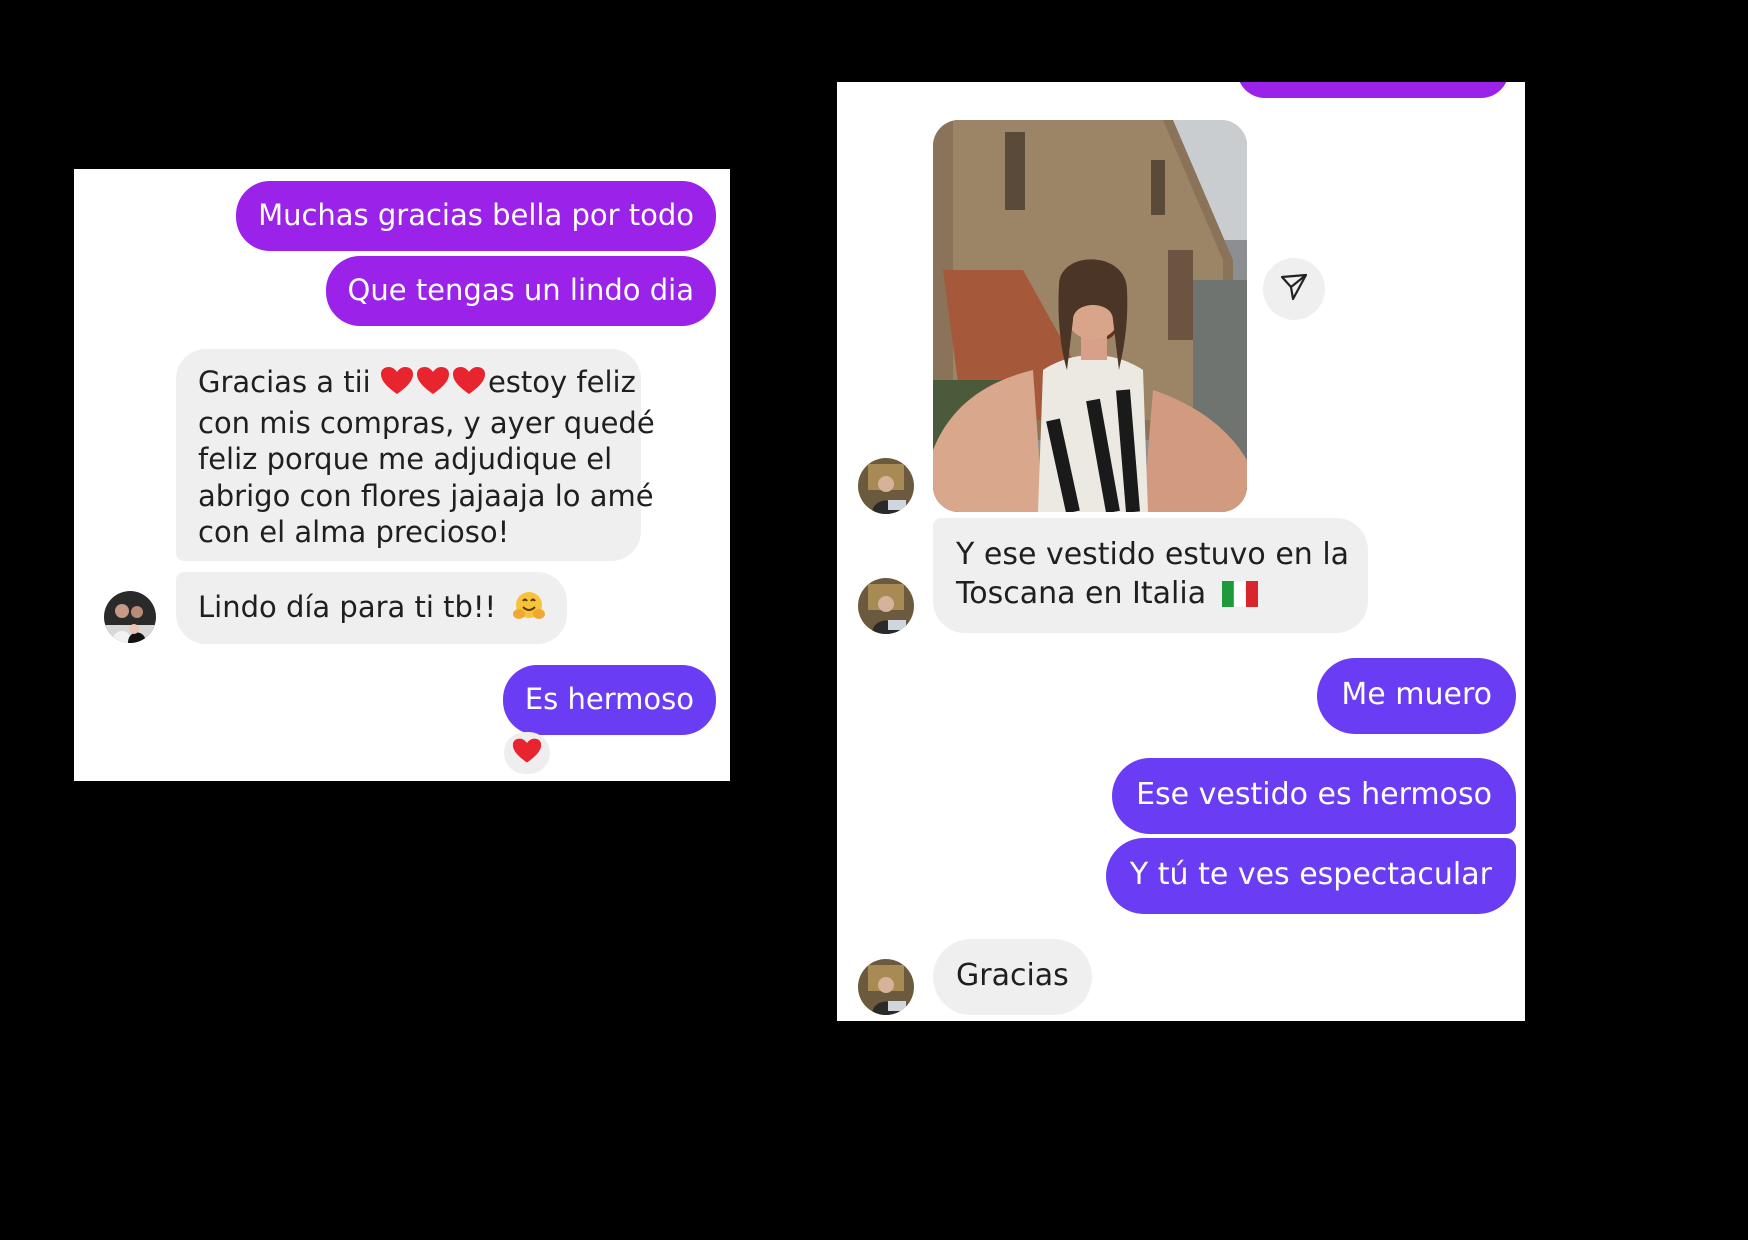  What do you see at coordinates (347, 607) in the screenshot?
I see `message-text: Lindo día para ti tb!!` at bounding box center [347, 607].